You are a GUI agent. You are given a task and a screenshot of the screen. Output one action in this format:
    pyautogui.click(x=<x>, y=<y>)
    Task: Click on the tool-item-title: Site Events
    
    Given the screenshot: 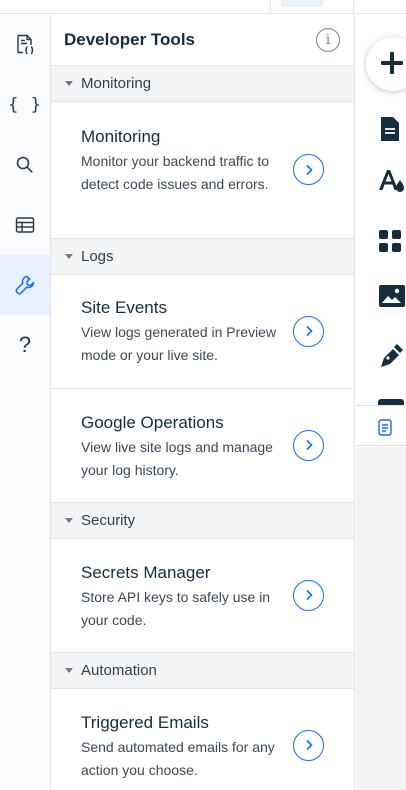 What is the action you would take?
    pyautogui.click(x=124, y=307)
    